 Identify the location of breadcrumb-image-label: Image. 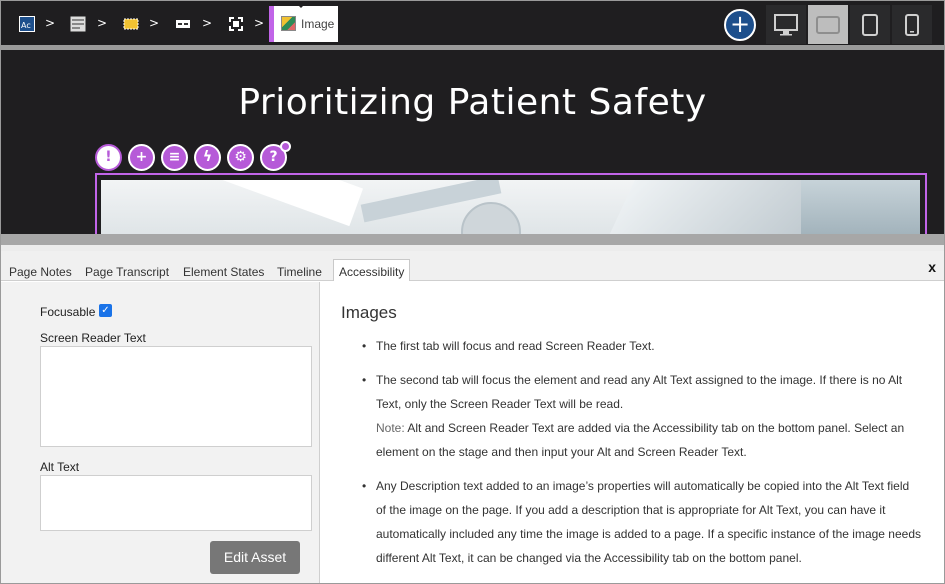
(318, 24).